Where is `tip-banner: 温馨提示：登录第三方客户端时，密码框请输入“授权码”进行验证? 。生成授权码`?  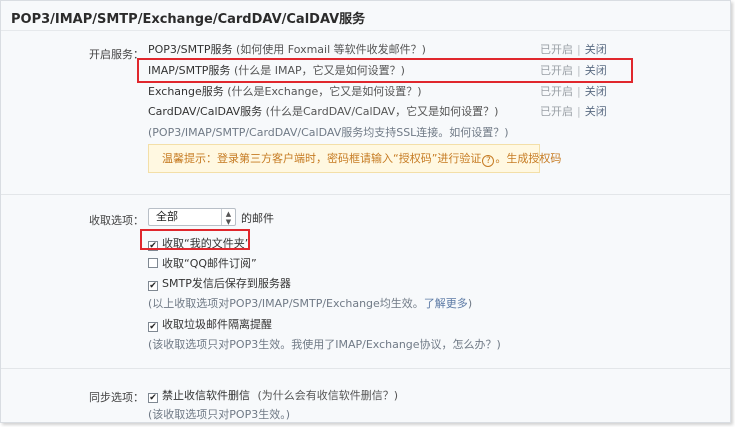
tip-banner: 温馨提示：登录第三方客户端时，密码框请输入“授权码”进行验证? 。生成授权码 is located at coordinates (354, 158).